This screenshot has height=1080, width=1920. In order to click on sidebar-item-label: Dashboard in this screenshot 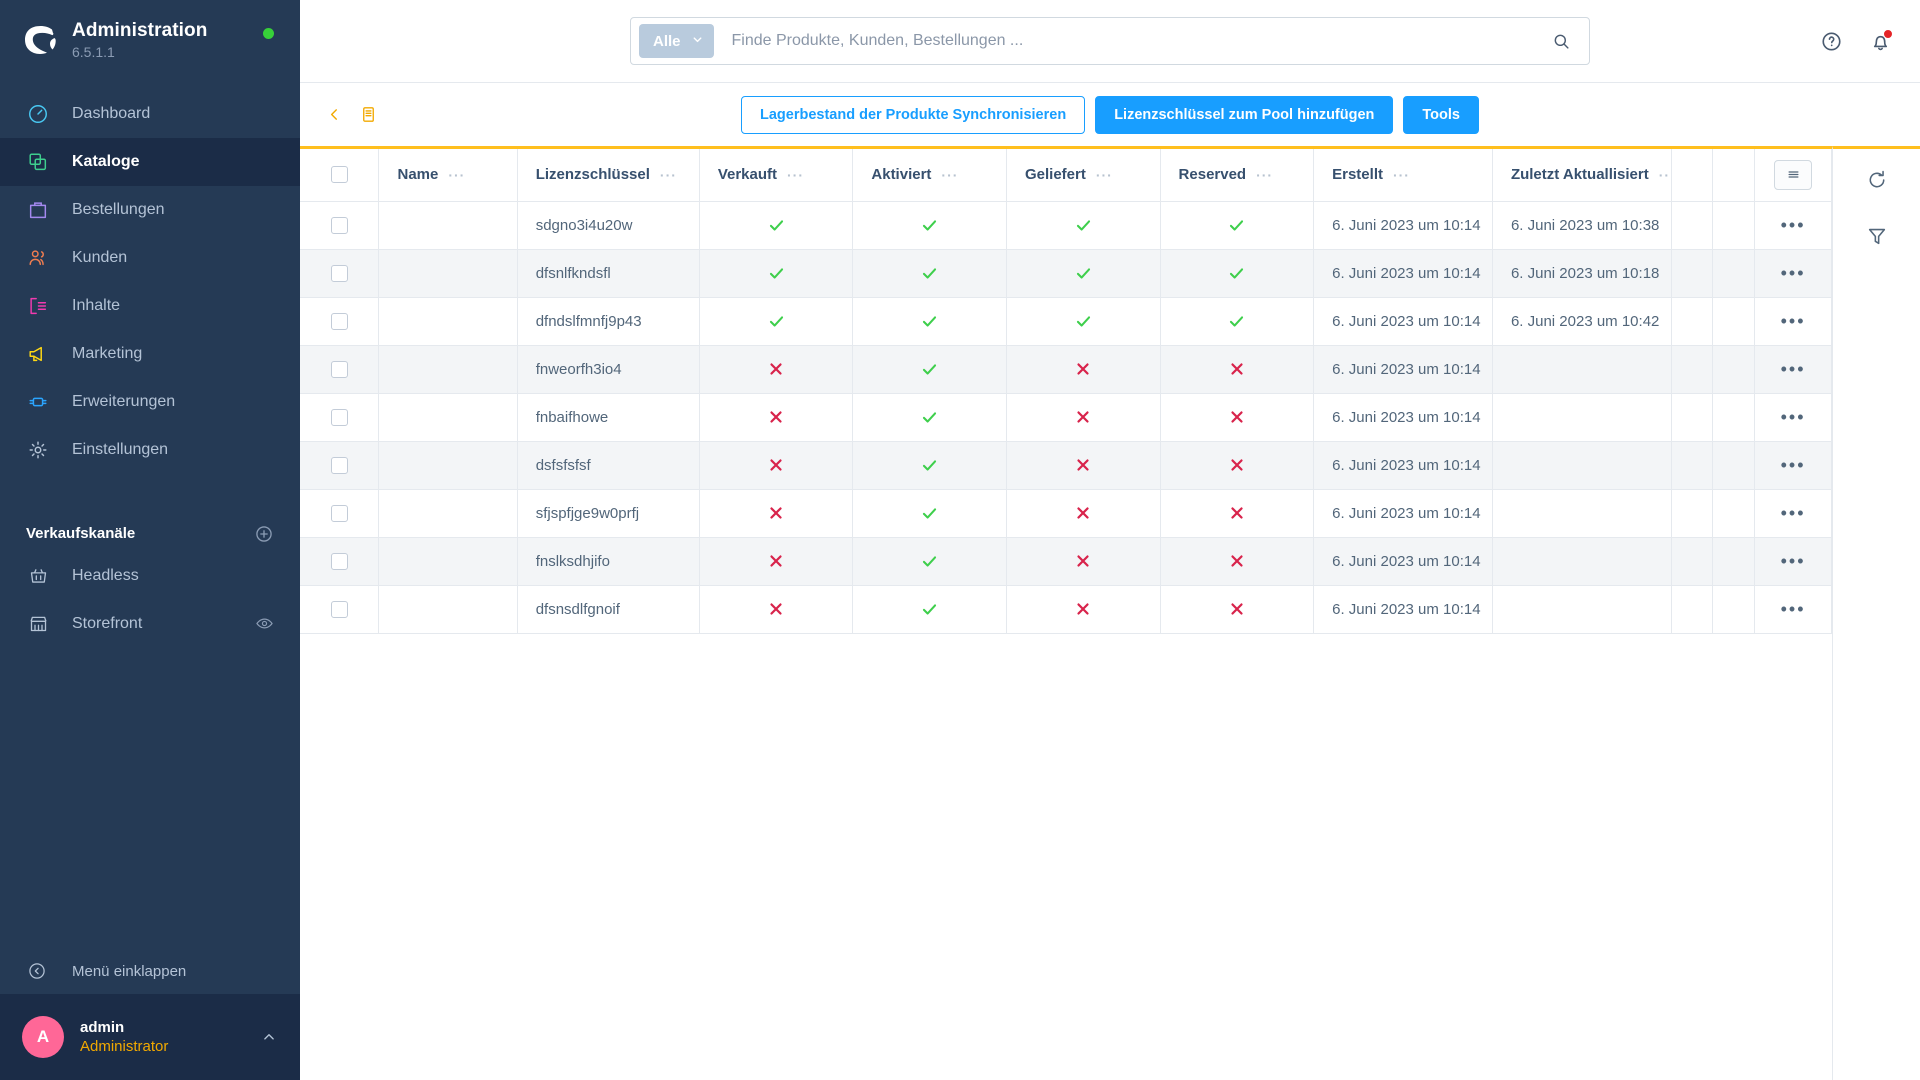, I will do `click(111, 113)`.